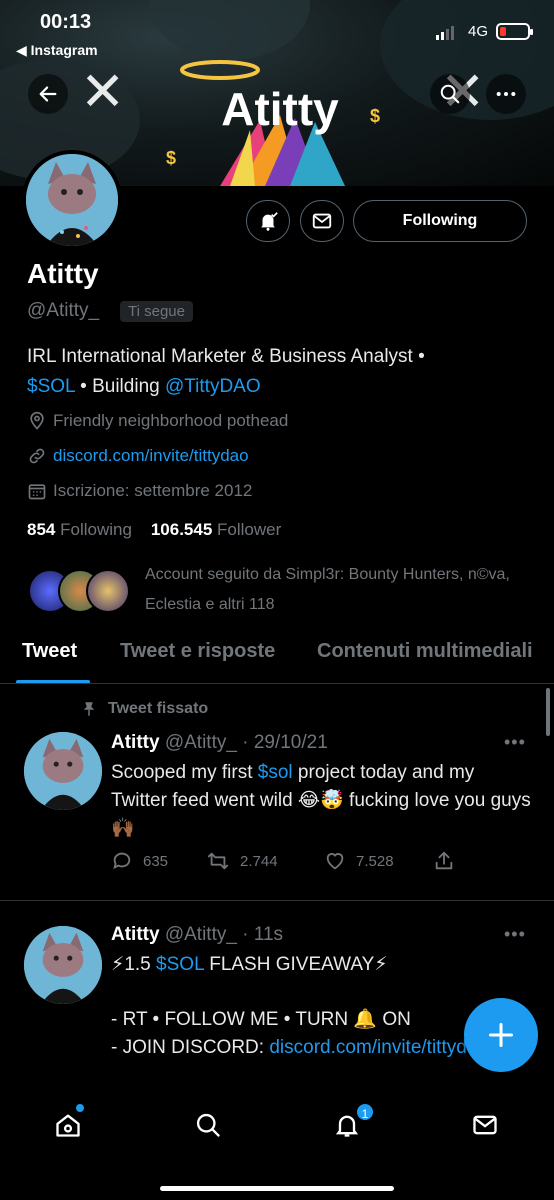 The image size is (554, 1200). Describe the element at coordinates (365, 1112) in the screenshot. I see `notifications-badge: 1` at that location.